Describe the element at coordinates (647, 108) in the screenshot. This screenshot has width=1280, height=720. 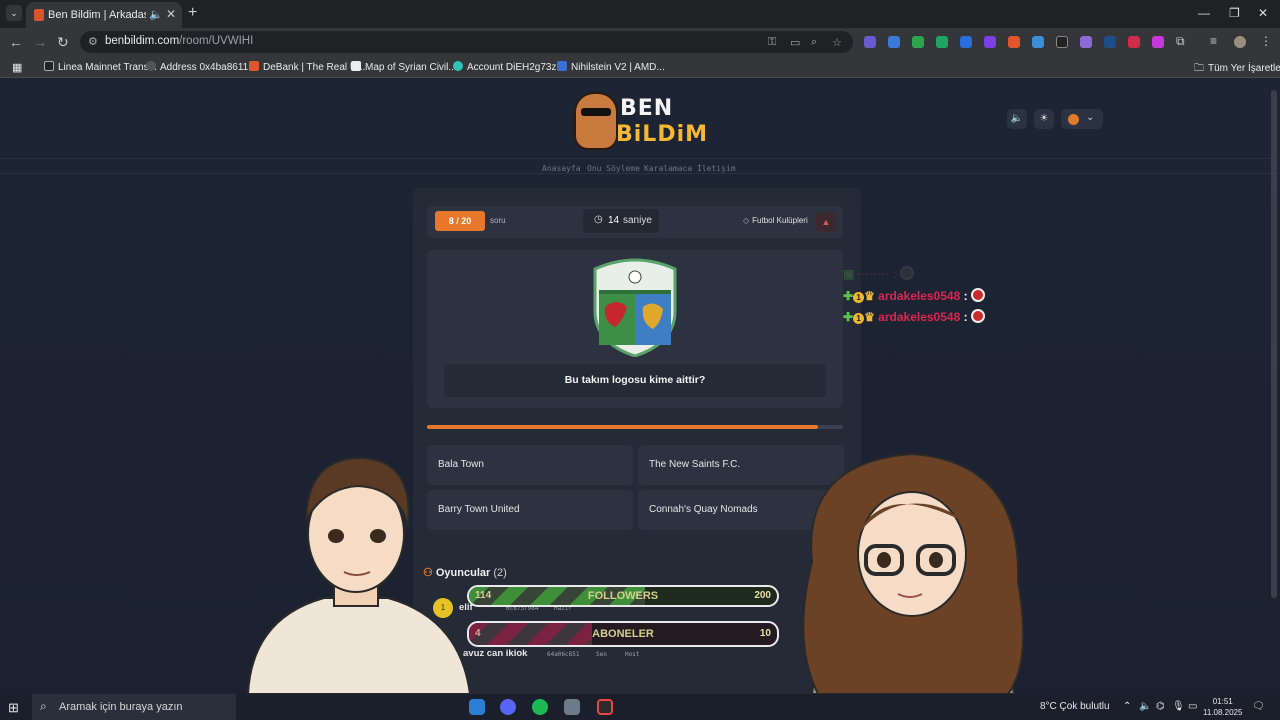
I see `logo-text-top: BEN` at that location.